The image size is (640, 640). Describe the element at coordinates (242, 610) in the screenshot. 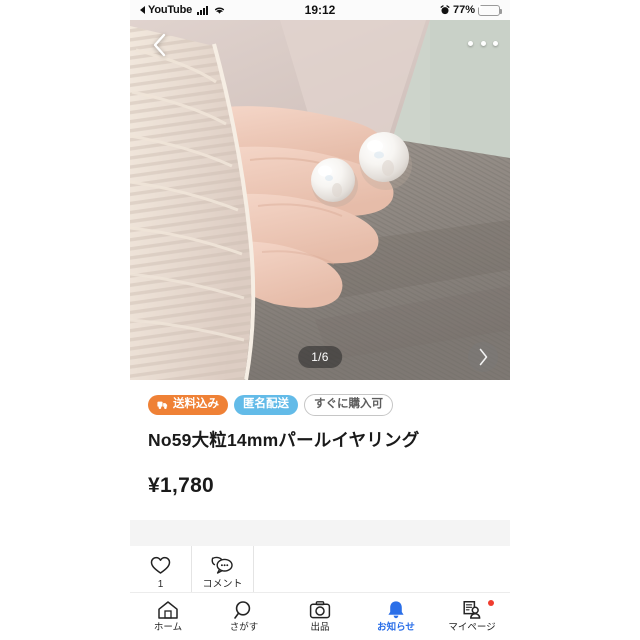

I see `search-icon` at that location.